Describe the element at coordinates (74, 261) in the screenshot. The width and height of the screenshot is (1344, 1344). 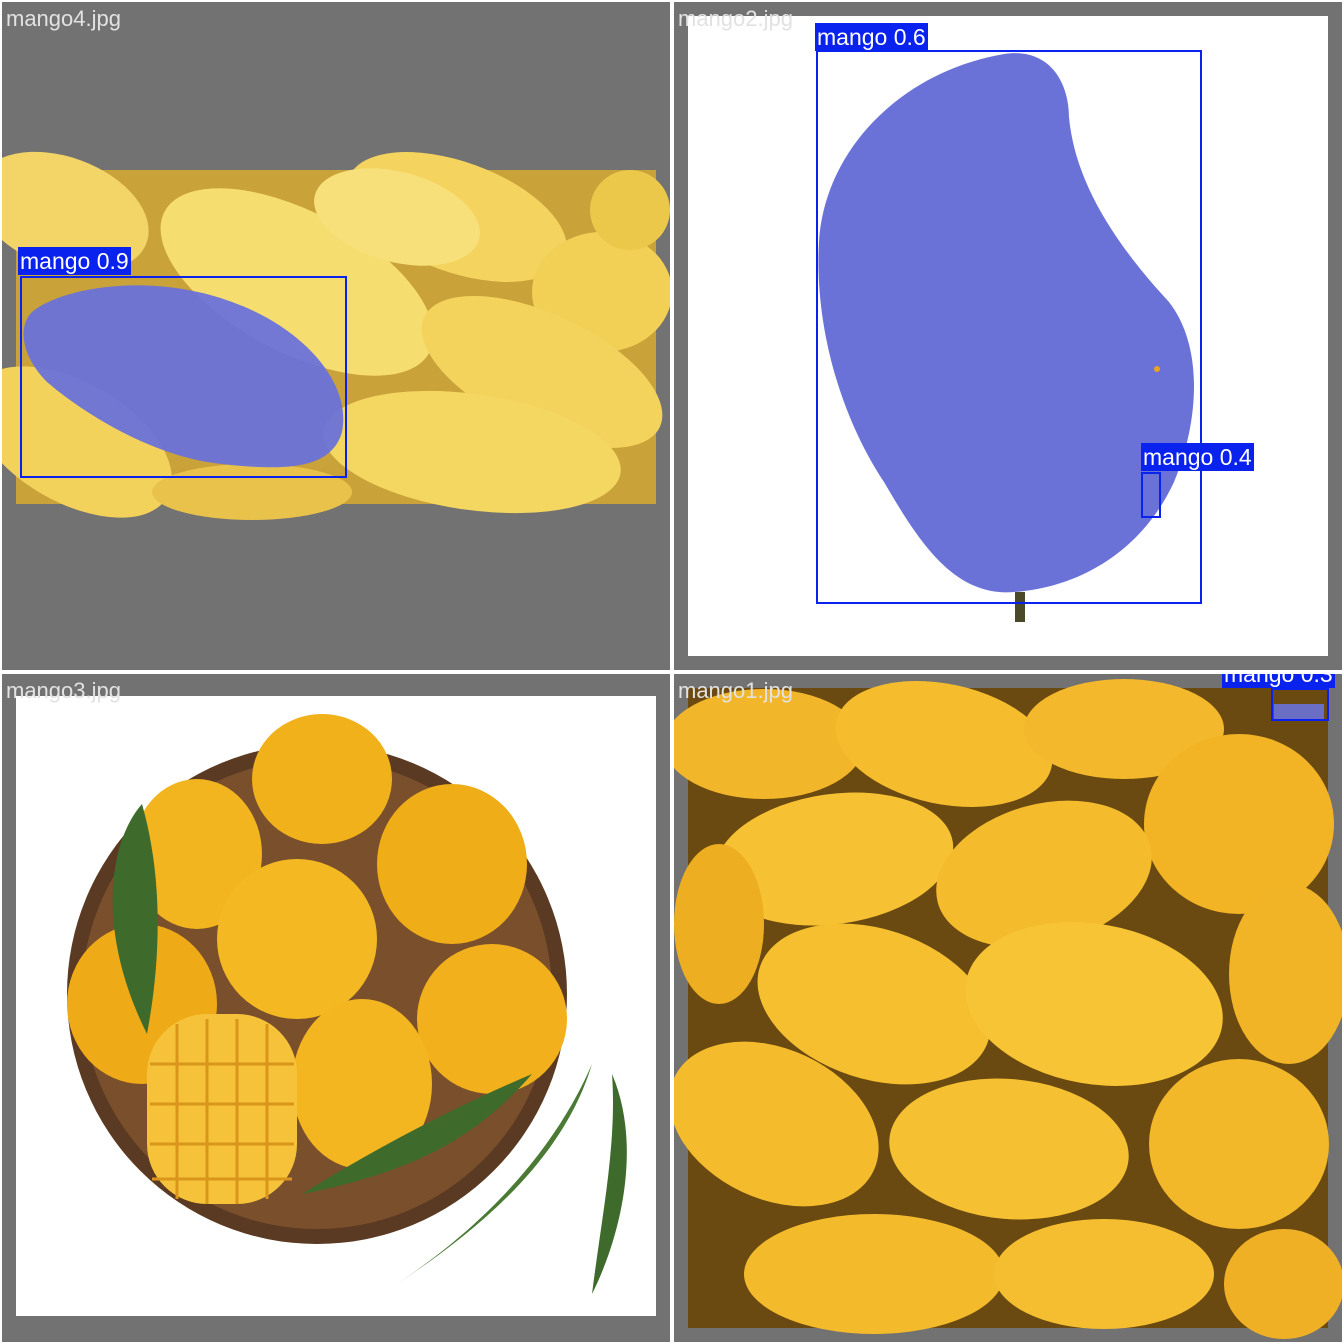
I see `detection-label: mango 0.9` at that location.